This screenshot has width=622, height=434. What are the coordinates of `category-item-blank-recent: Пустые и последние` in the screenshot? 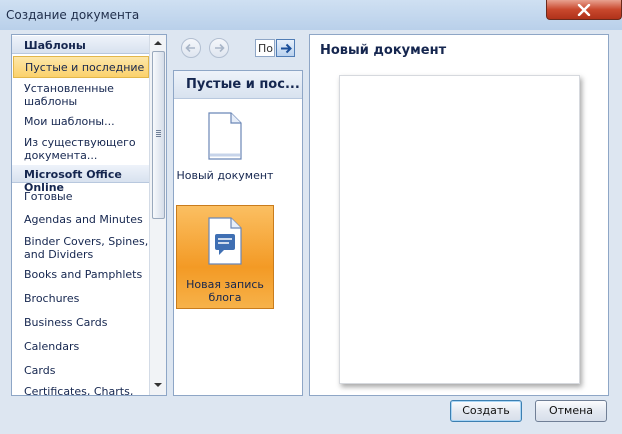 It's located at (81, 67).